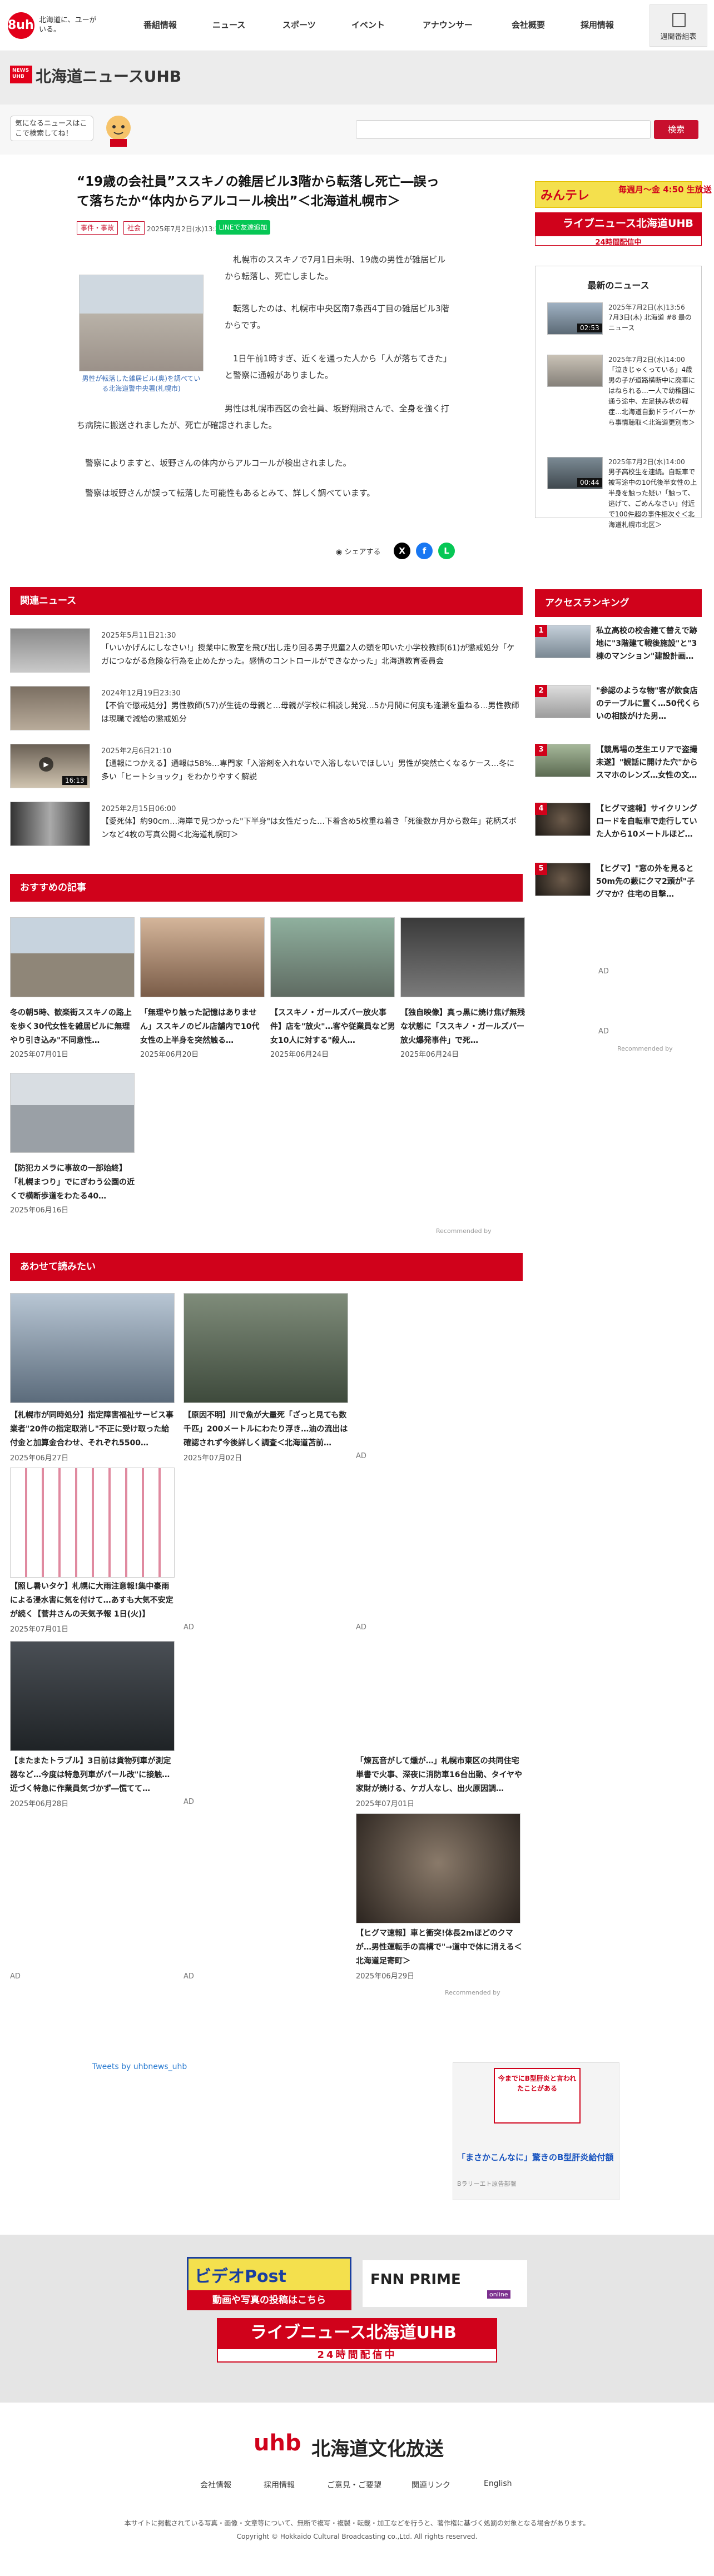 This screenshot has height=2576, width=714. What do you see at coordinates (679, 20) in the screenshot?
I see `calendar-icon` at bounding box center [679, 20].